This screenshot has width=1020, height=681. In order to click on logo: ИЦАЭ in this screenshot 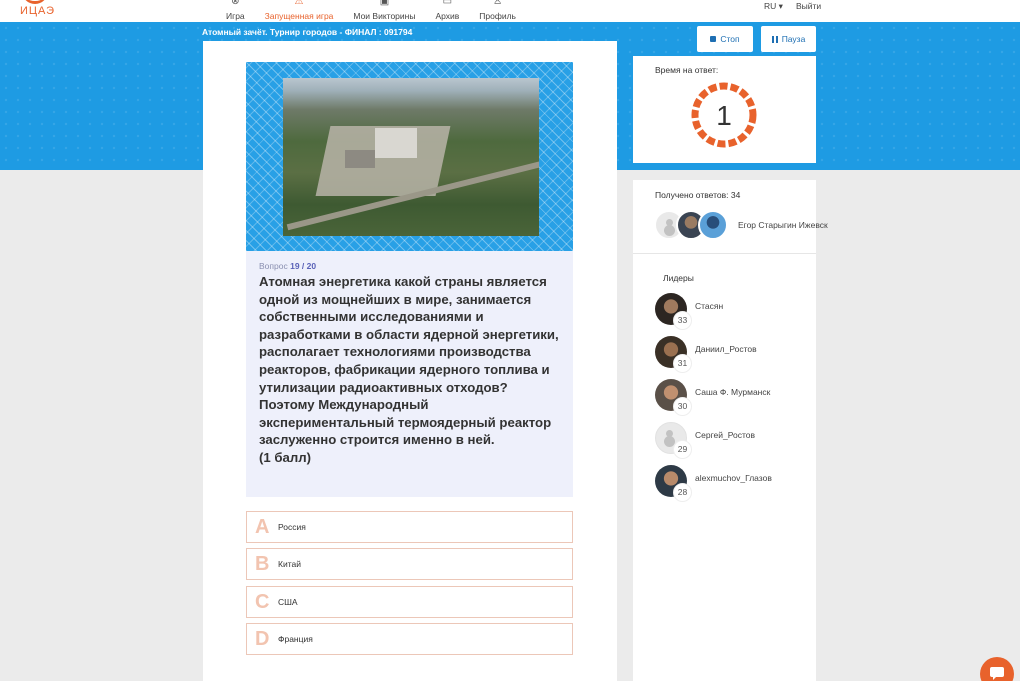, I will do `click(38, 10)`.